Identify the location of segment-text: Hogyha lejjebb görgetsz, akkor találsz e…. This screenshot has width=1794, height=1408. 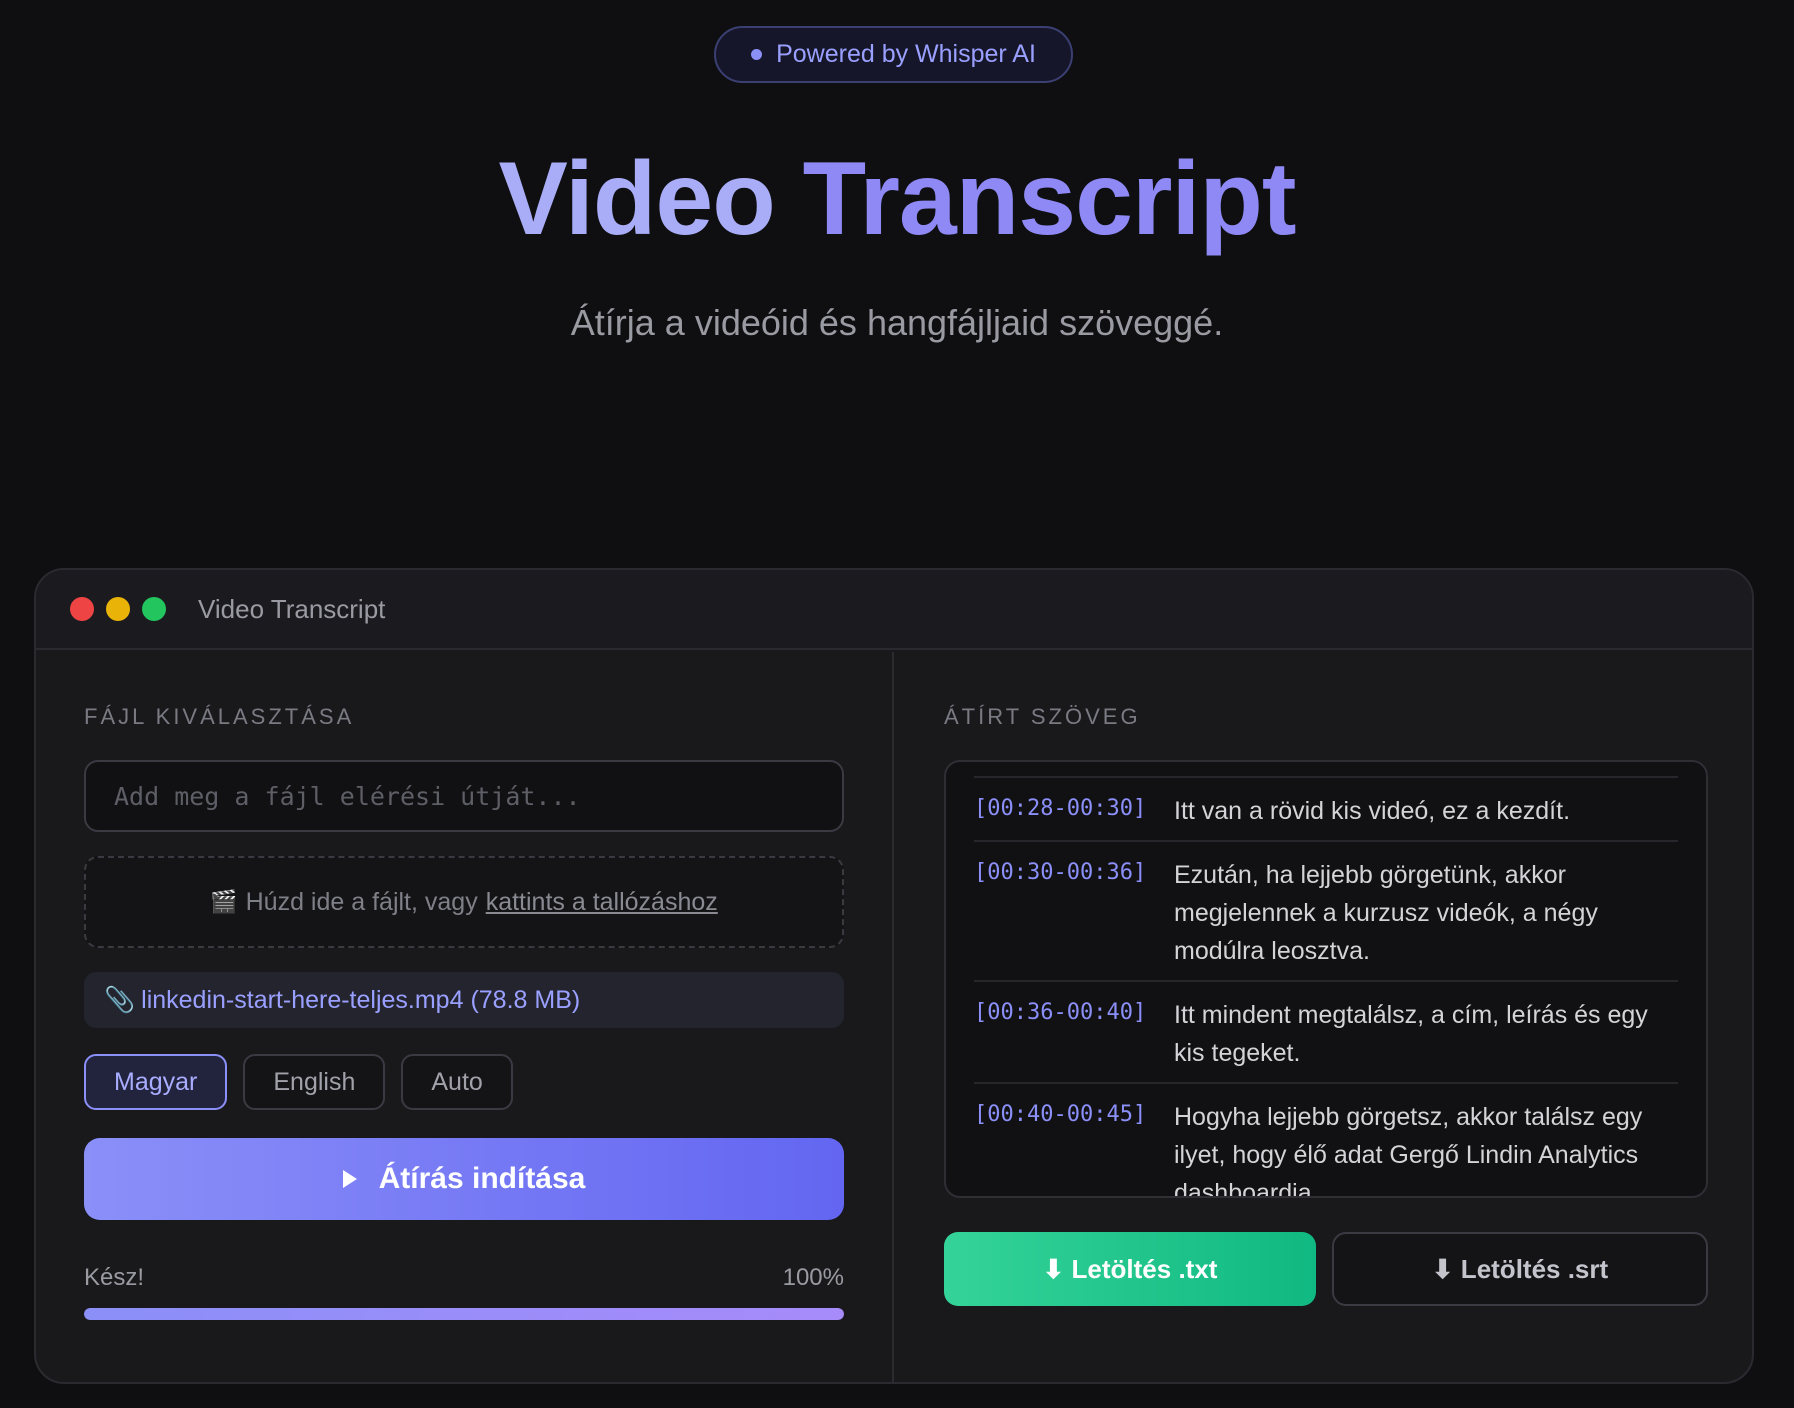
(1408, 1150).